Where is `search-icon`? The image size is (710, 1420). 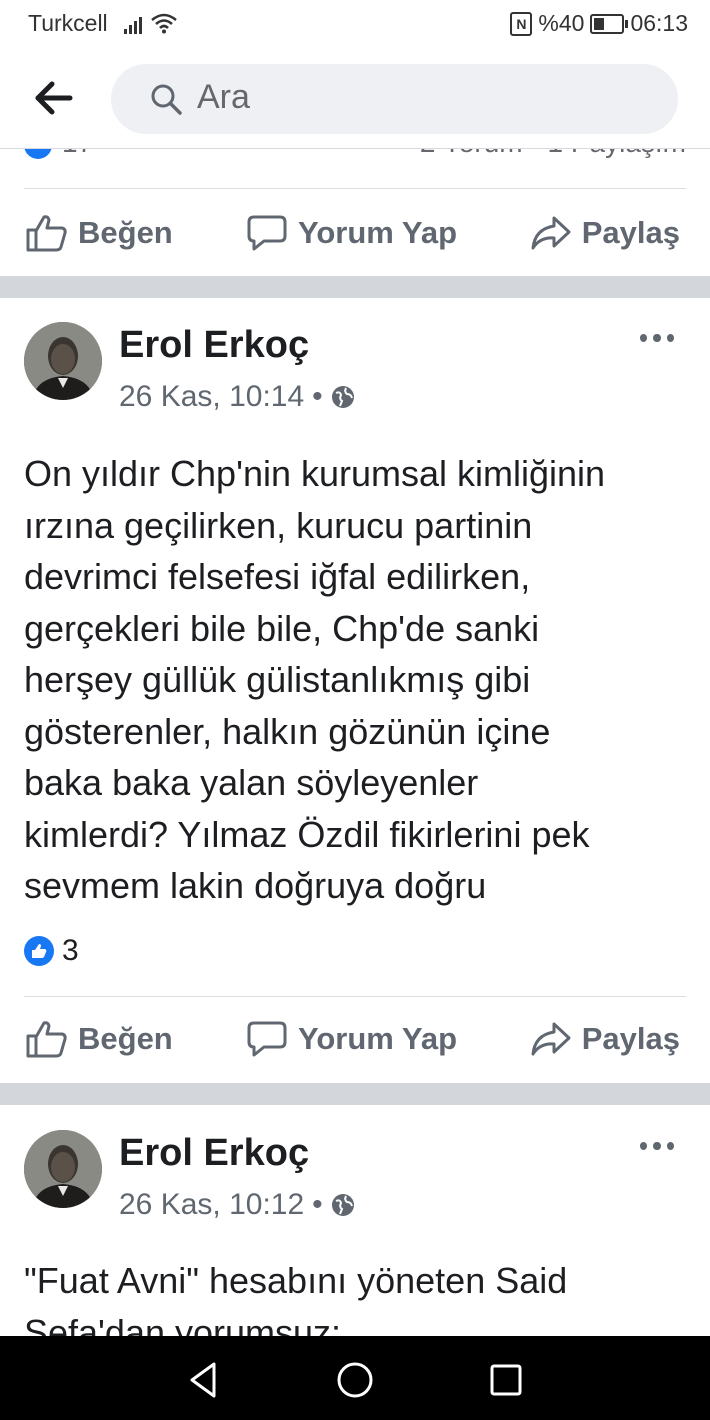 search-icon is located at coordinates (166, 99).